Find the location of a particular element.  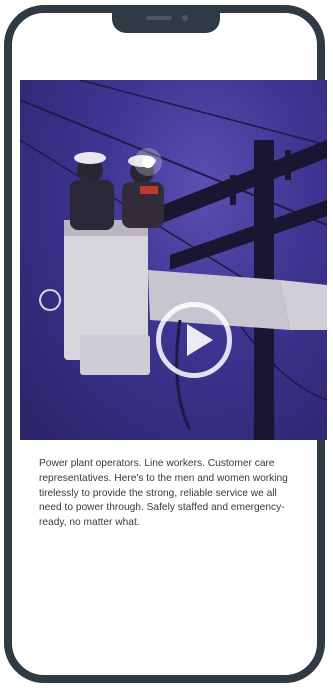

play-button is located at coordinates (194, 340).